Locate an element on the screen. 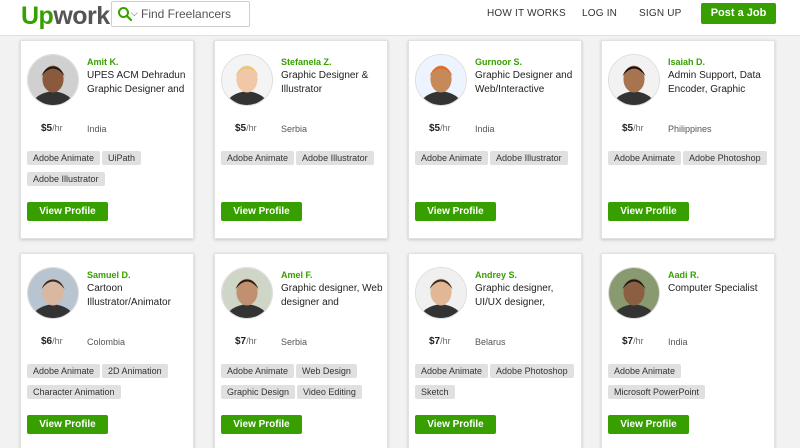 Image resolution: width=800 pixels, height=448 pixels. freelancer-title: Graphic designer, Web designer and is located at coordinates (332, 295).